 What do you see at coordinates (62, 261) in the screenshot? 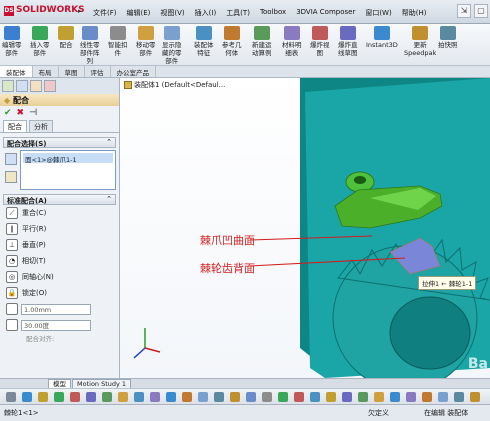
I see `mate-option: ◔ 相切(T)` at bounding box center [62, 261].